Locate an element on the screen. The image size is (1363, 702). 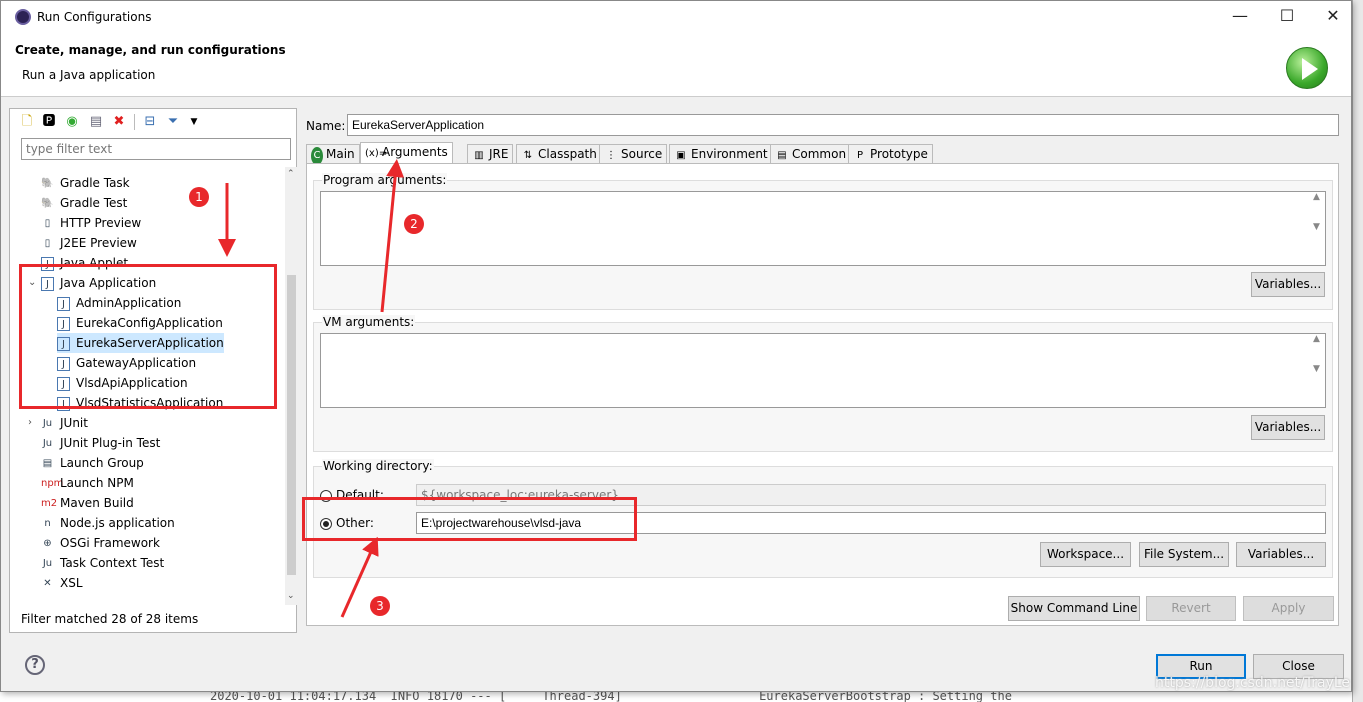
annotation-badge-2: 2 is located at coordinates (414, 224).